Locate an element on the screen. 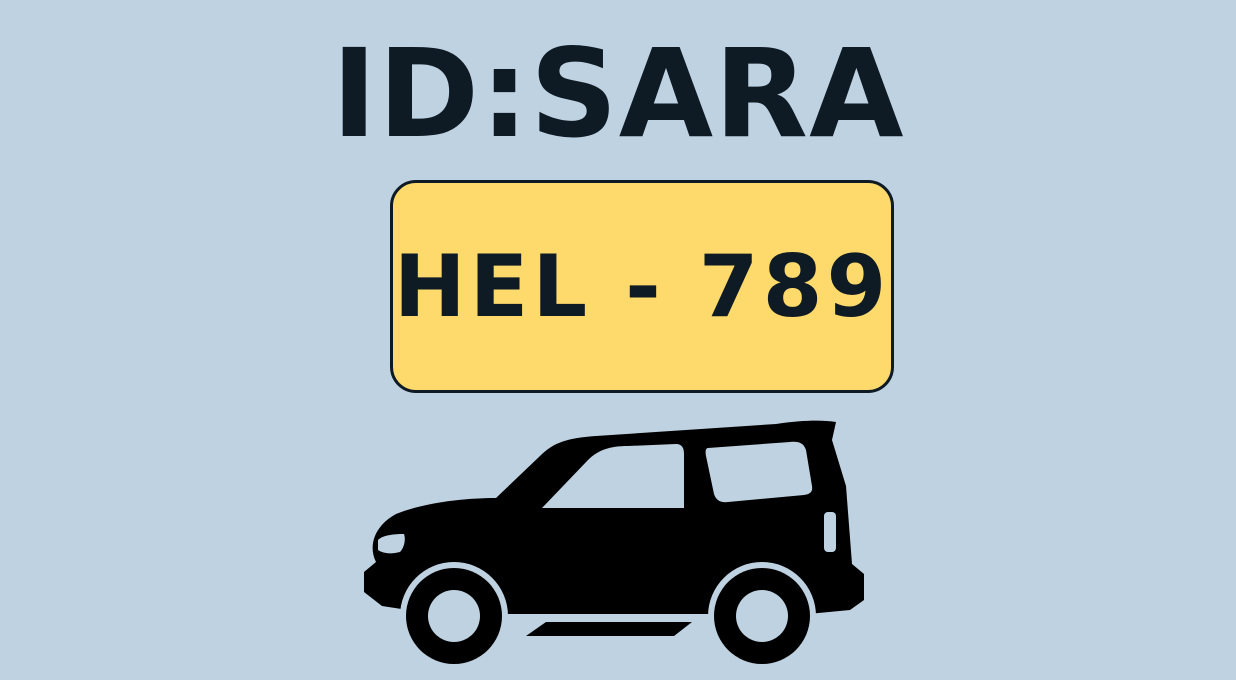 The image size is (1236, 680). license-plate-number: HEL - 789 is located at coordinates (642, 286).